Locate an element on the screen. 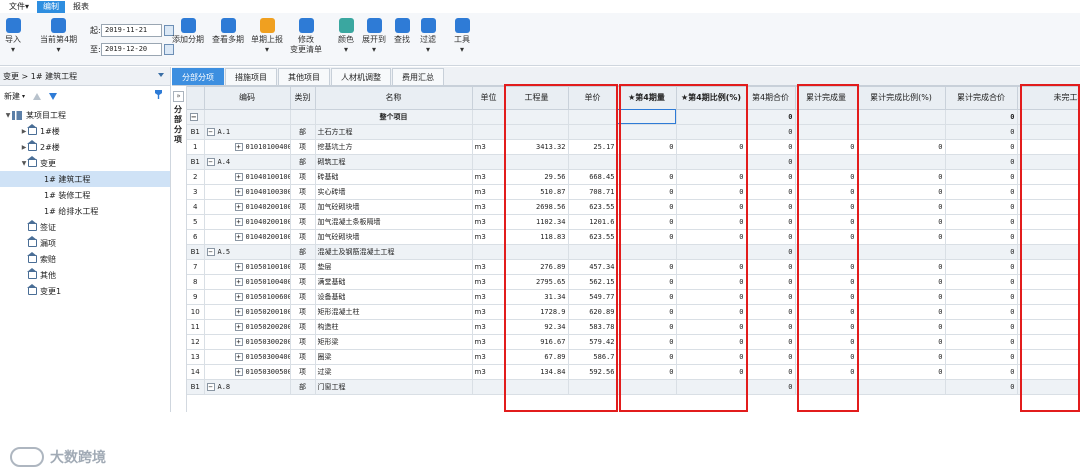 This screenshot has height=467, width=1080. current-period-button: 当前第4期 ▾ is located at coordinates (58, 34).